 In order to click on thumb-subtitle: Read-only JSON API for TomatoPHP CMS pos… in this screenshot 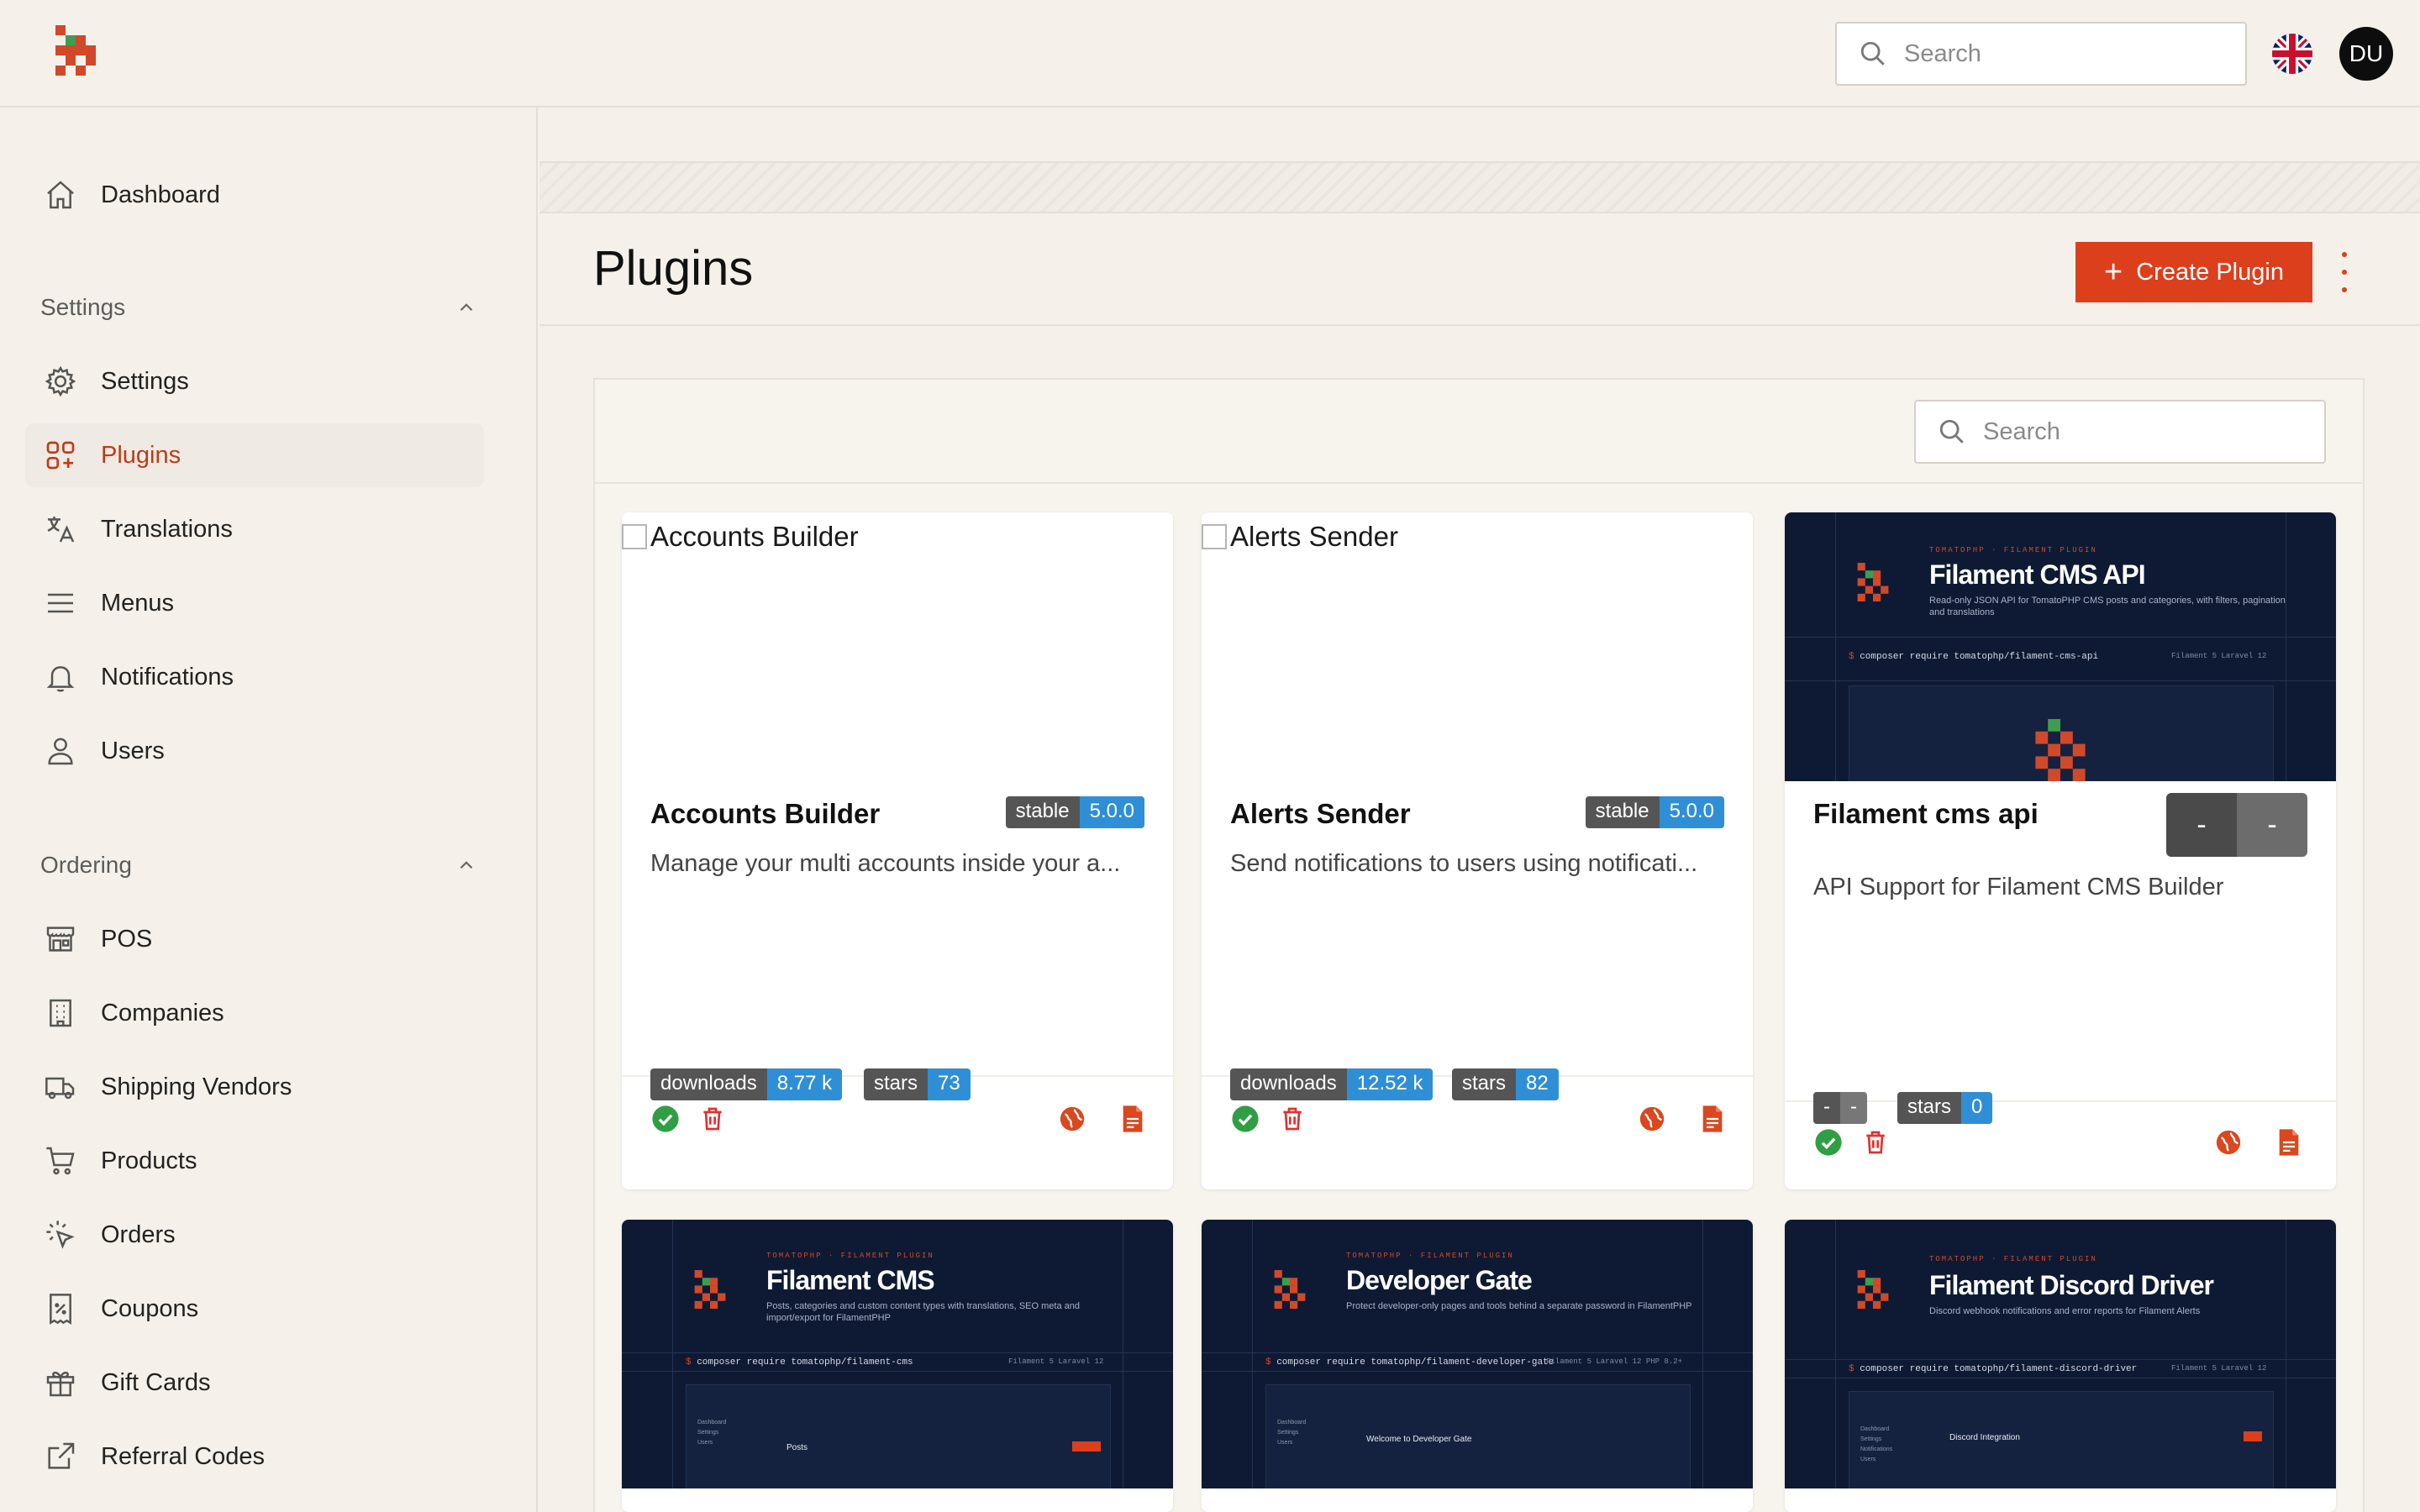, I will do `click(2107, 606)`.